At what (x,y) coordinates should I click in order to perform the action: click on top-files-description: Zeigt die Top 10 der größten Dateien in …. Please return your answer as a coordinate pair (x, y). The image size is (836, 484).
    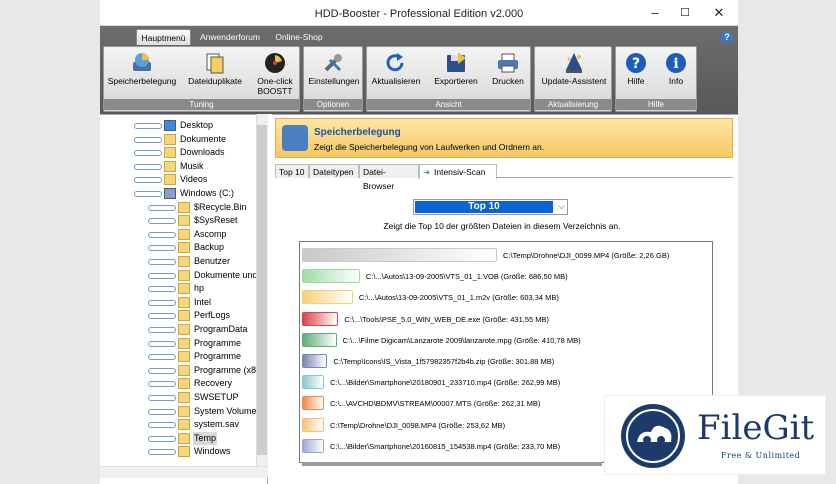
    Looking at the image, I should click on (502, 226).